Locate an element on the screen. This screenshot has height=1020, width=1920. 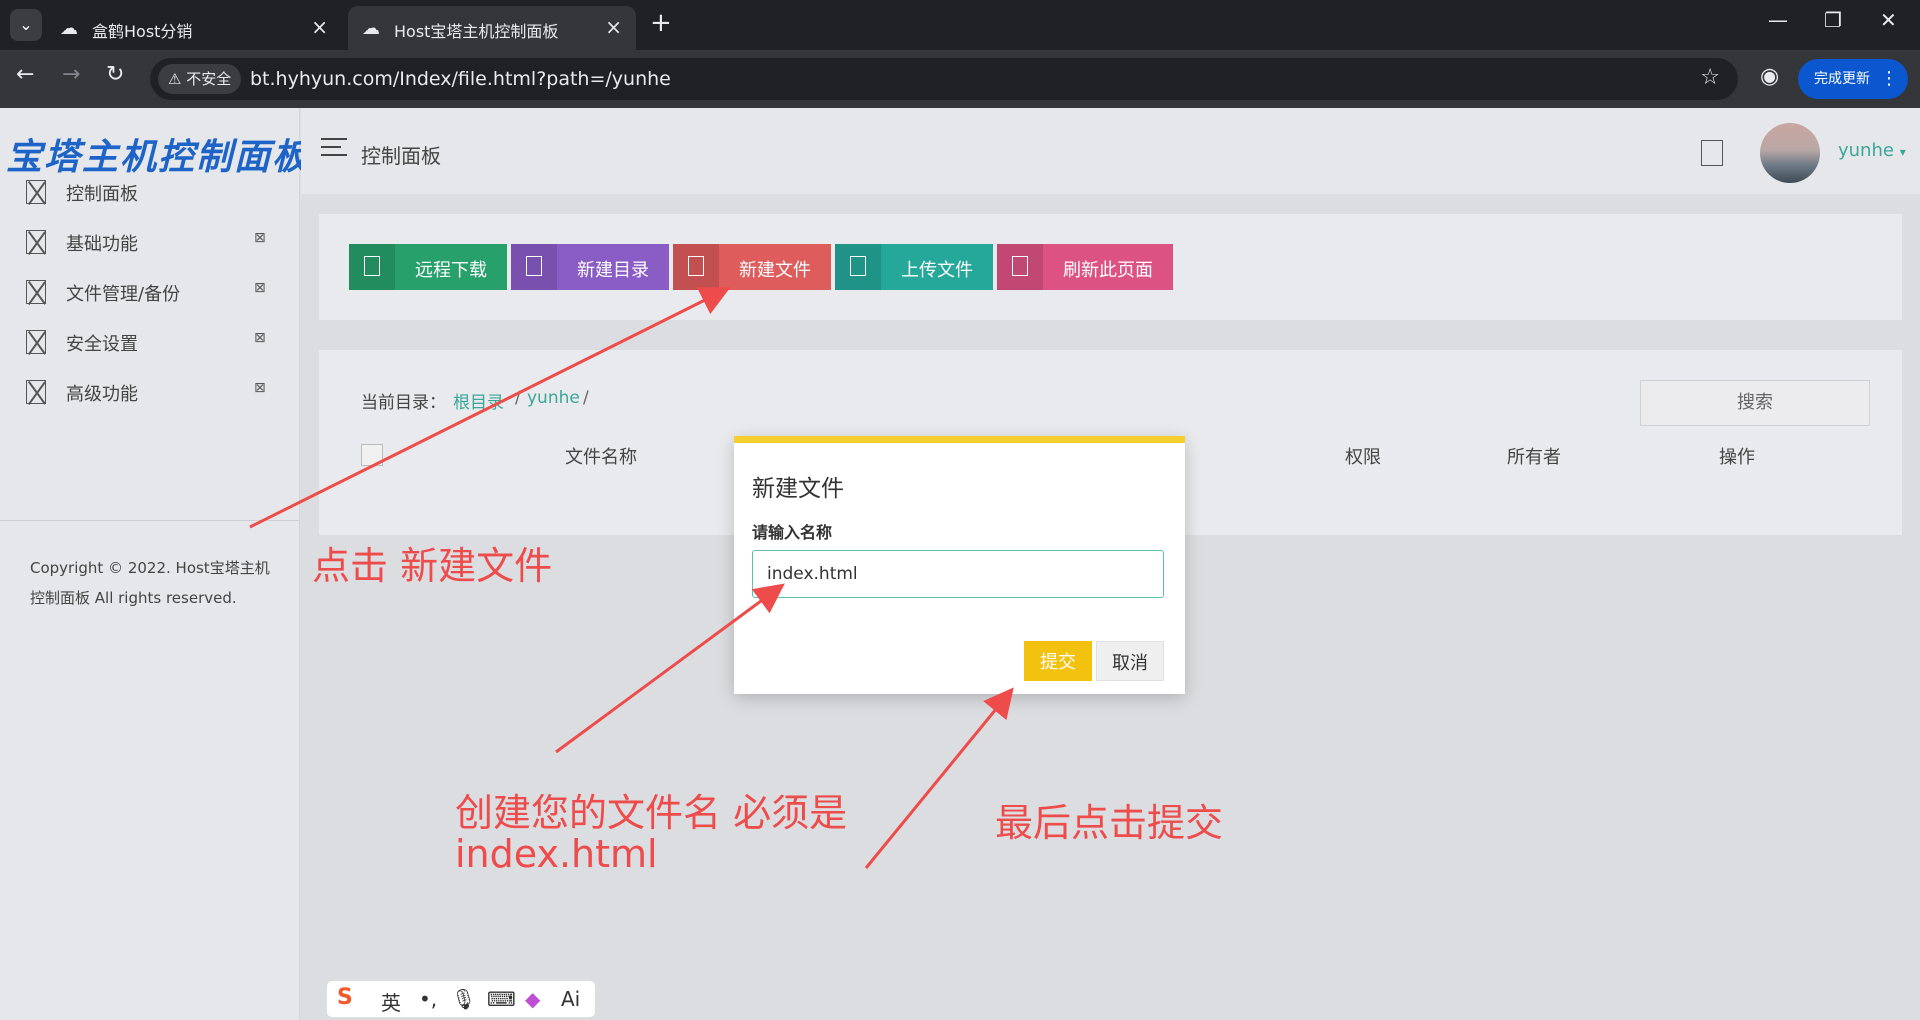
skin-icon: ◆ is located at coordinates (532, 999).